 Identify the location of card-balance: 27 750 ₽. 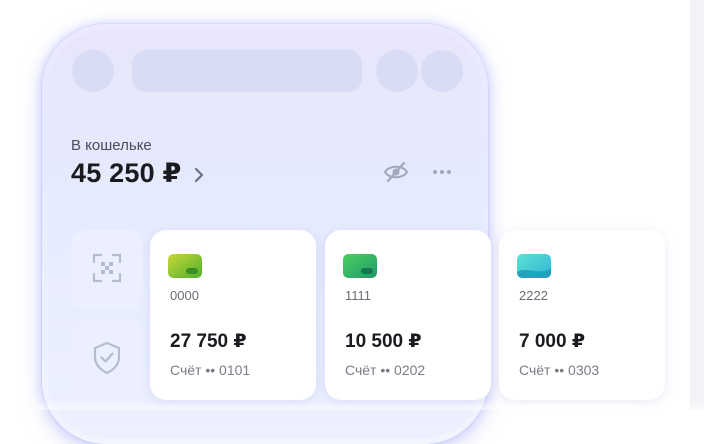
(208, 341).